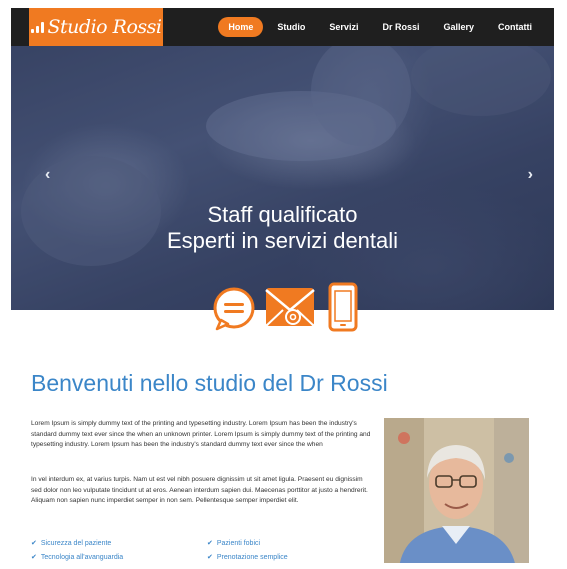 This screenshot has height=569, width=567. Describe the element at coordinates (37, 27) in the screenshot. I see `signal-bars-icon` at that location.